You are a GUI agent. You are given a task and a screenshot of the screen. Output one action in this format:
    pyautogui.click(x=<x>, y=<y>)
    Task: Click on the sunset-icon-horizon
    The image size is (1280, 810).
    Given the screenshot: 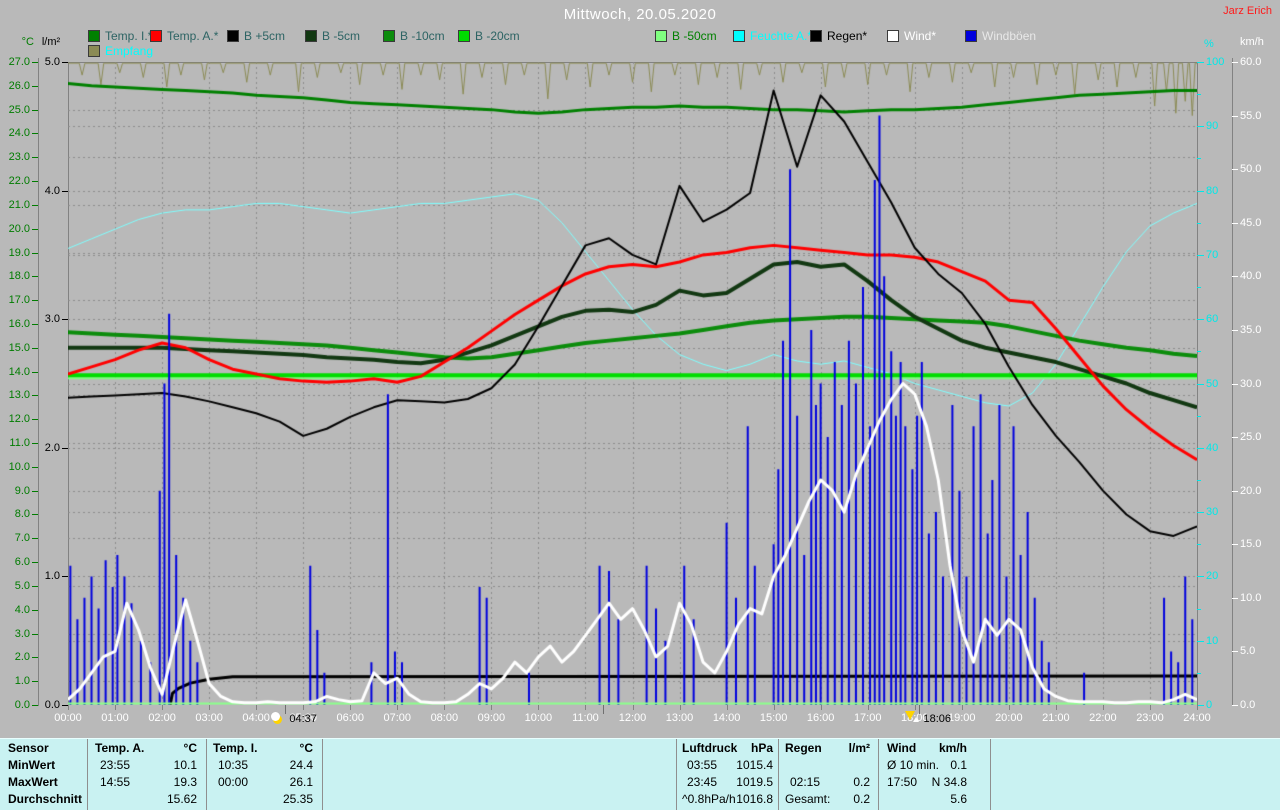 What is the action you would take?
    pyautogui.click(x=916, y=719)
    